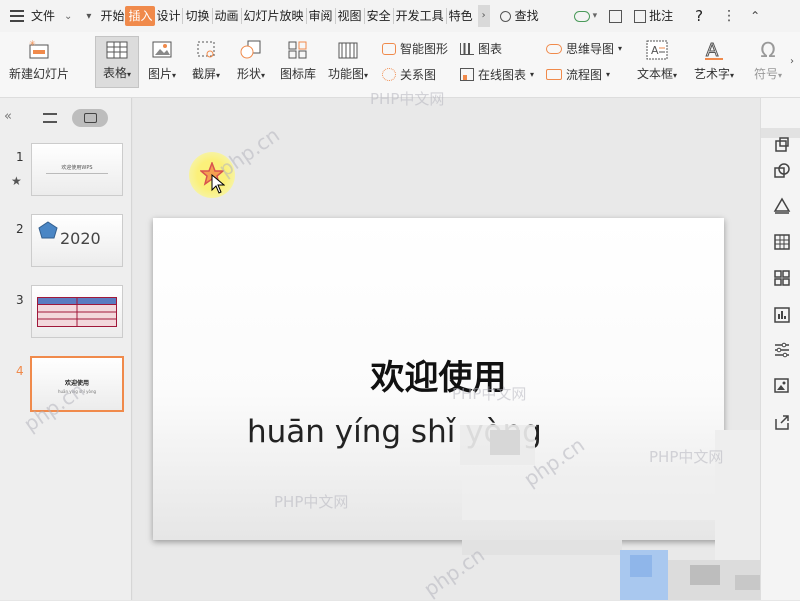  What do you see at coordinates (595, 16) in the screenshot?
I see `chevron-down-icon: ▾` at bounding box center [595, 16].